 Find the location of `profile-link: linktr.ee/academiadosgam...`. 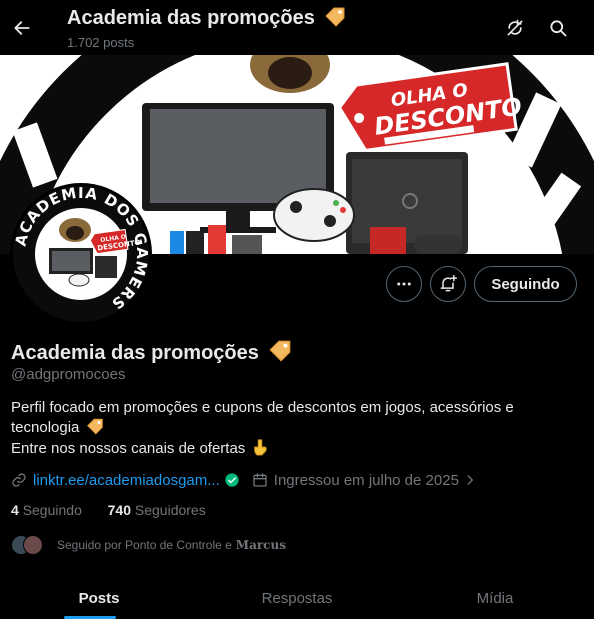

profile-link: linktr.ee/academiadosgam... is located at coordinates (126, 480).